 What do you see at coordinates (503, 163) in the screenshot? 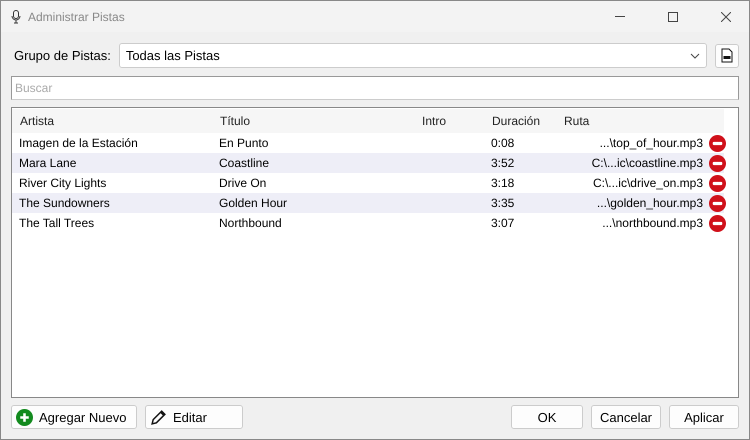
I see `table-cell-text: 3:52` at bounding box center [503, 163].